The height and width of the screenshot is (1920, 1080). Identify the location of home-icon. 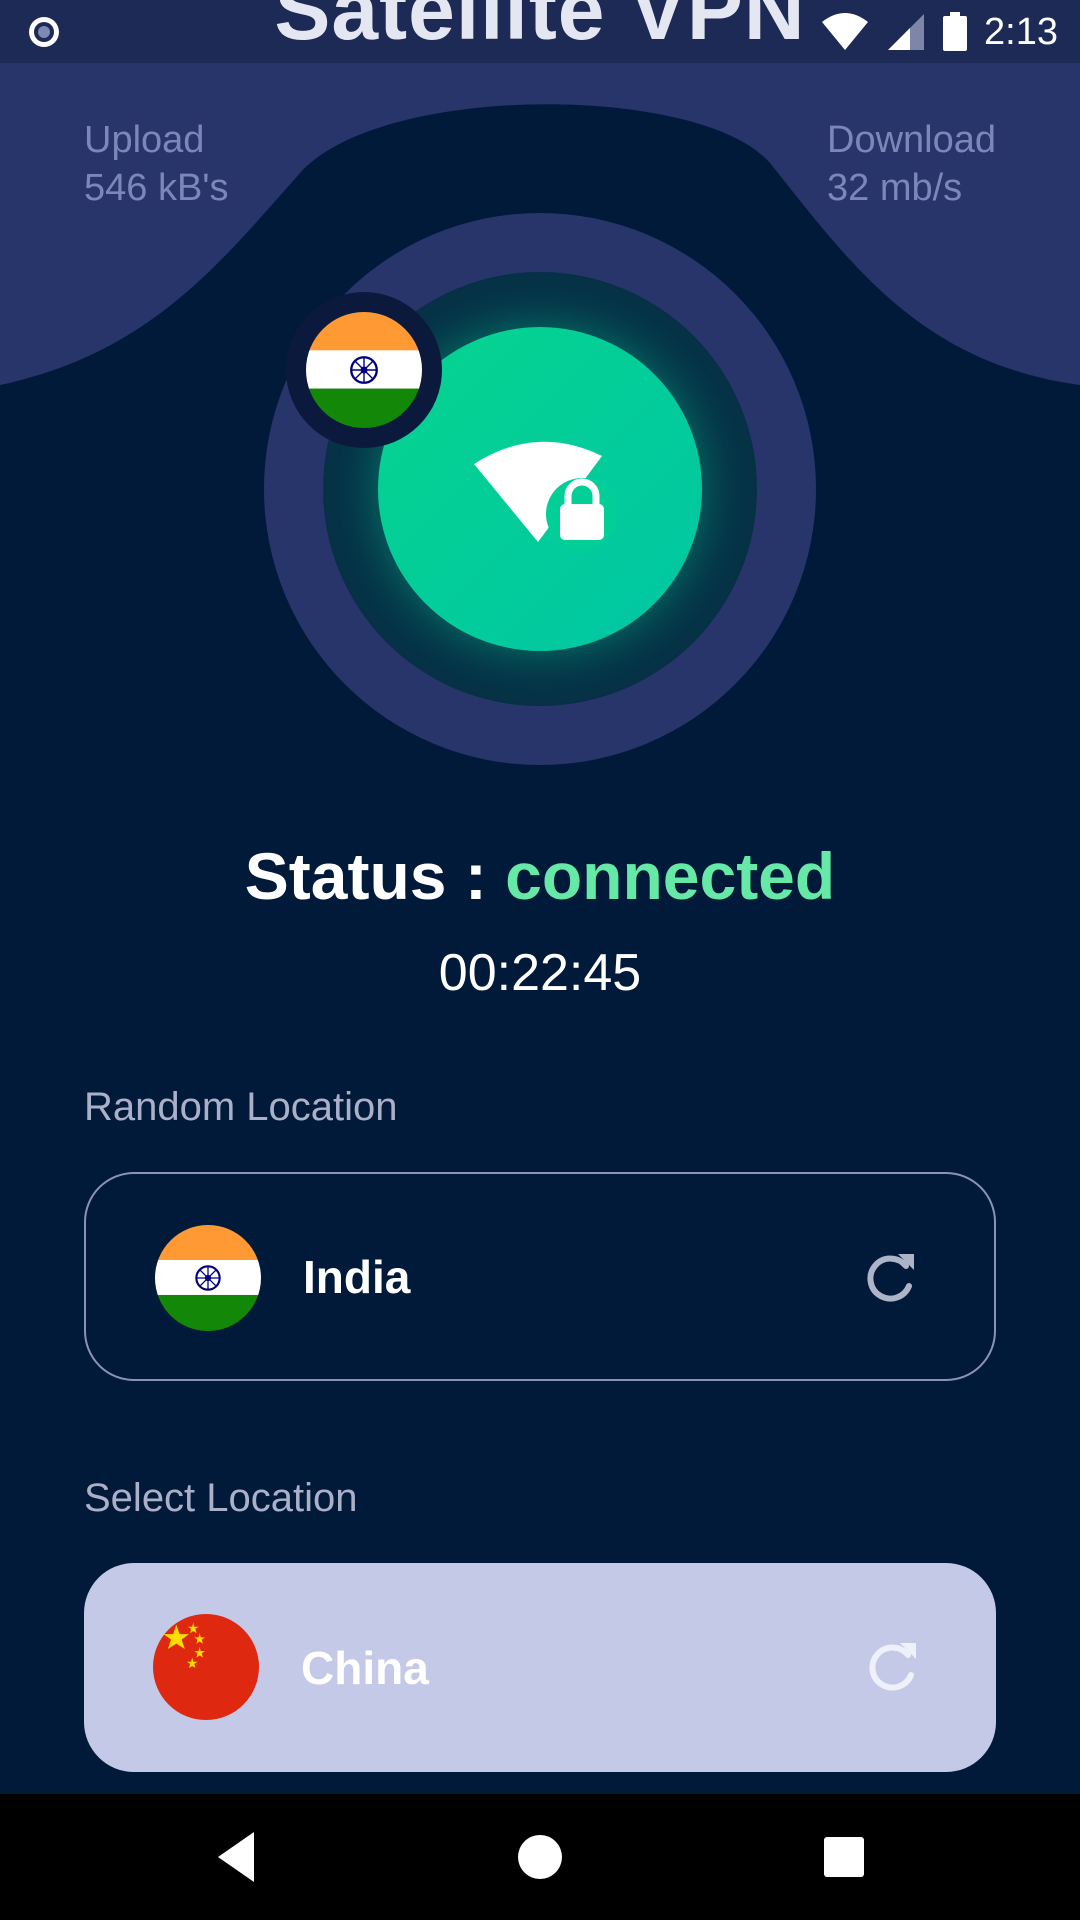
(540, 1857).